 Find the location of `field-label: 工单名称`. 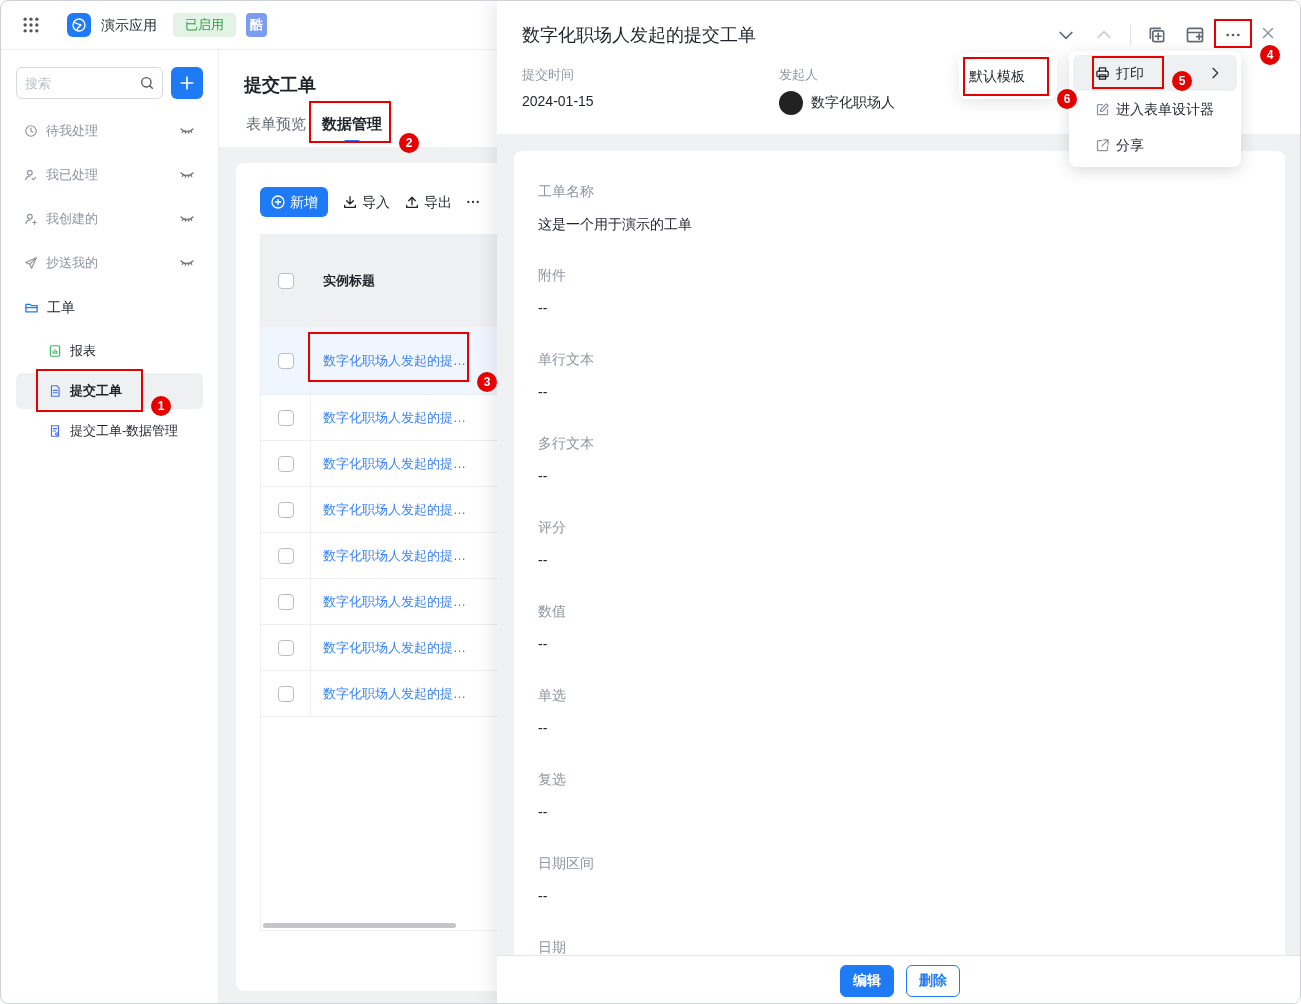

field-label: 工单名称 is located at coordinates (566, 191).